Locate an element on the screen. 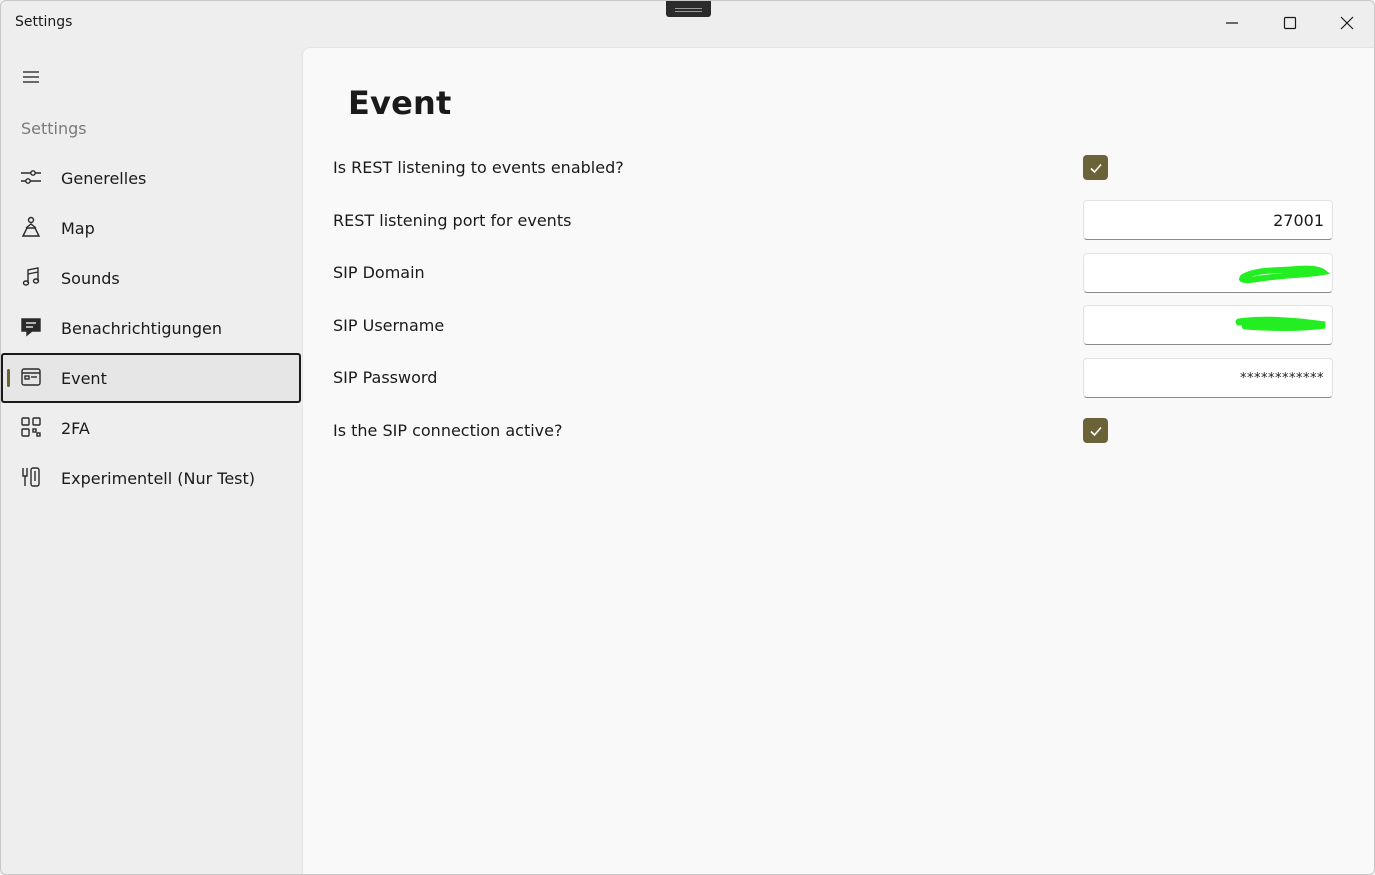  nav-item-event: Event is located at coordinates (151, 378).